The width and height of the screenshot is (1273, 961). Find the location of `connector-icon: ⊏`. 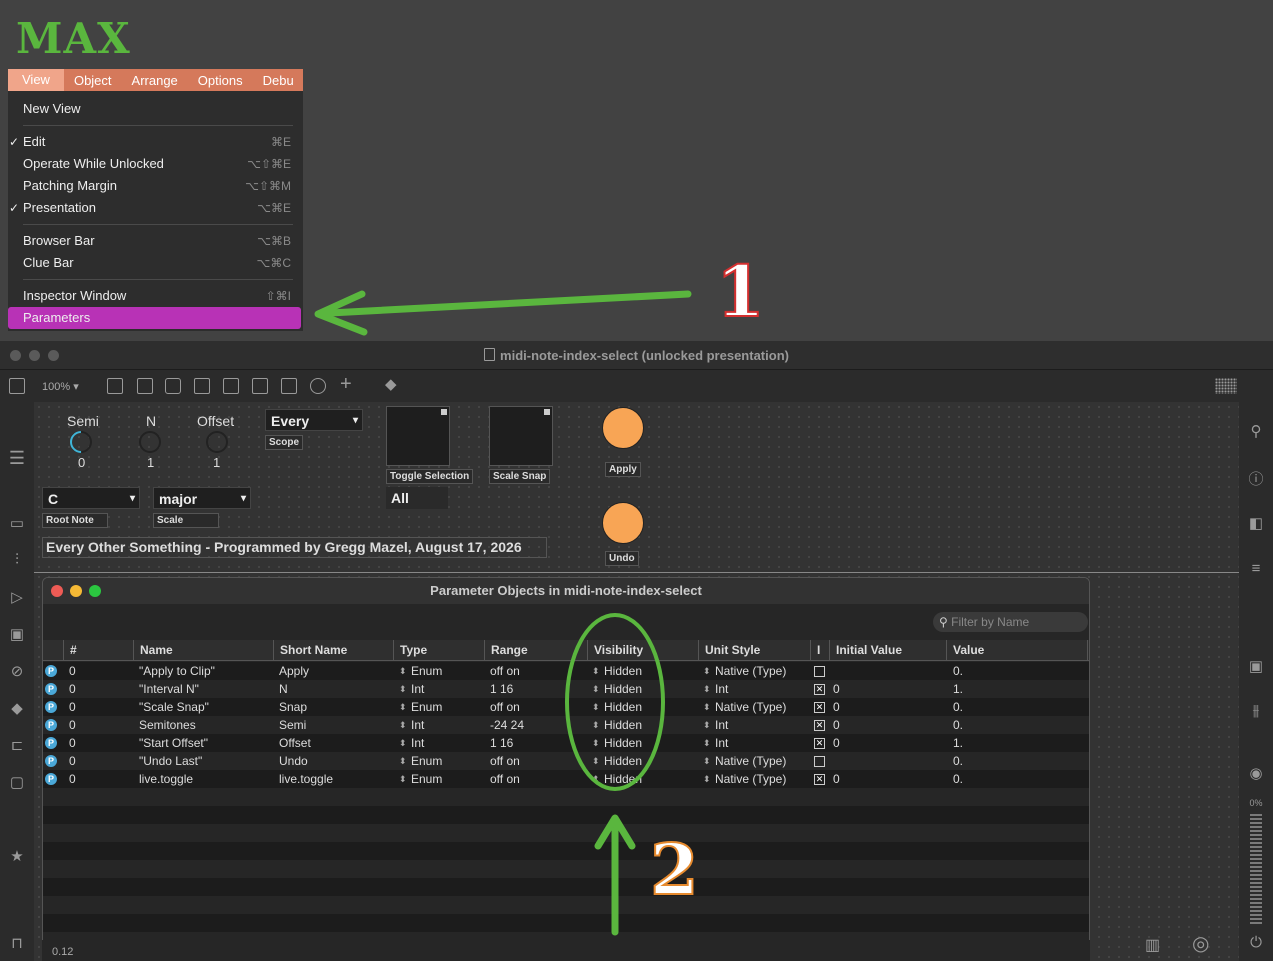

connector-icon: ⊏ is located at coordinates (17, 745).